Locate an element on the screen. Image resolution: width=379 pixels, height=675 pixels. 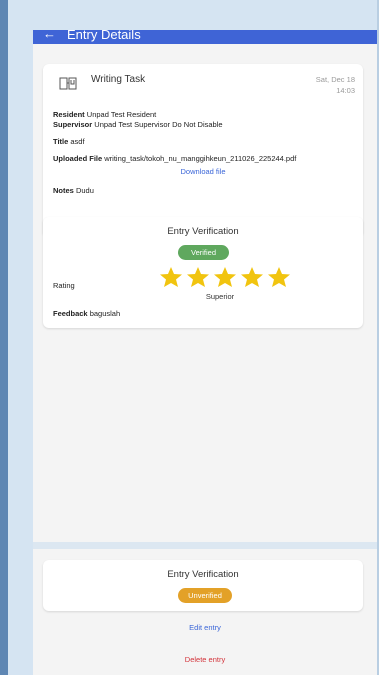
feedback-value: baguslah is located at coordinates (105, 313).